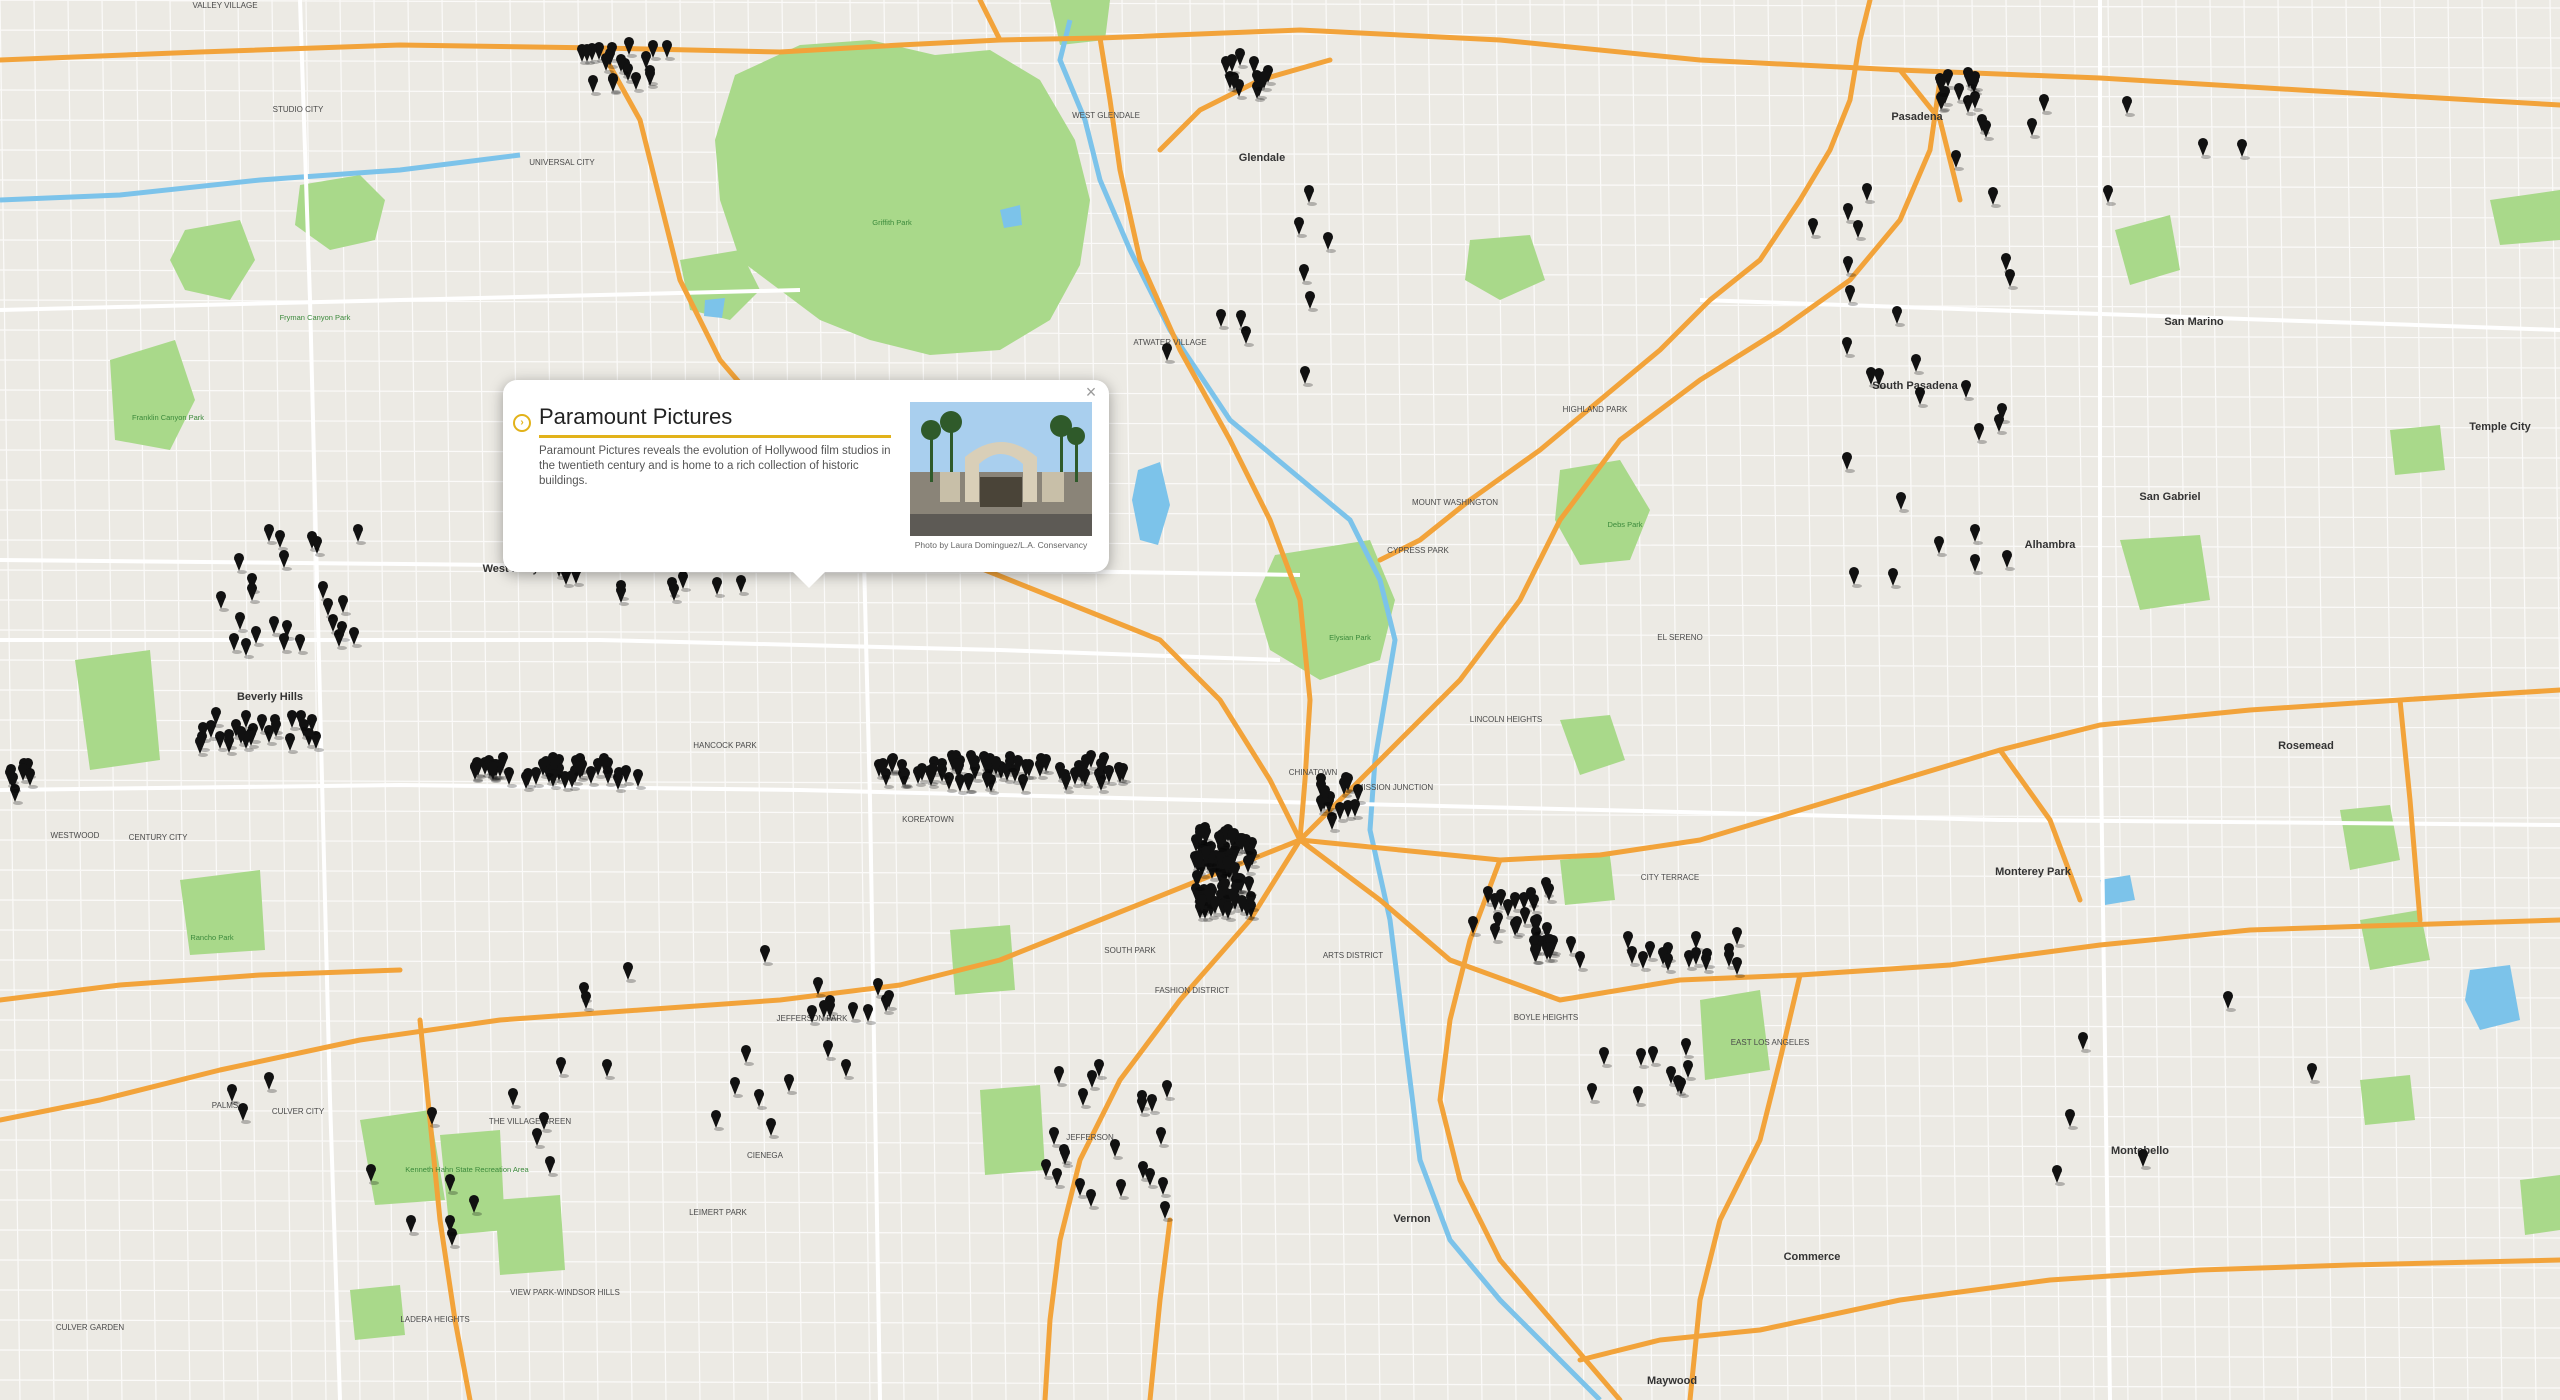 The image size is (2560, 1400). I want to click on district-label: CITY TERRACE, so click(1670, 877).